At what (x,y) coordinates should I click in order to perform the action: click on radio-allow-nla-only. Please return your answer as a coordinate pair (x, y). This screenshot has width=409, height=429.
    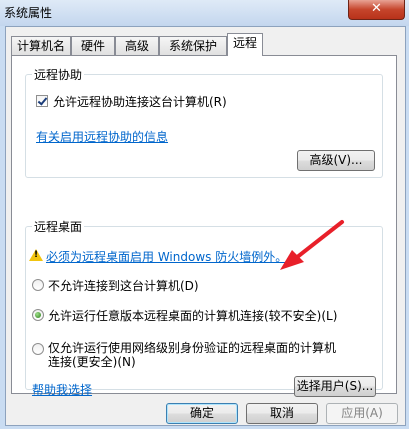
    Looking at the image, I should click on (38, 349).